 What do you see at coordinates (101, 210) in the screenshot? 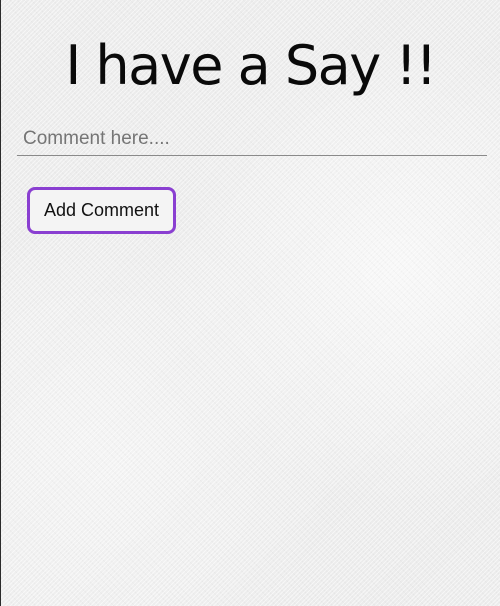
I see `add-comment-button: Add Comment` at bounding box center [101, 210].